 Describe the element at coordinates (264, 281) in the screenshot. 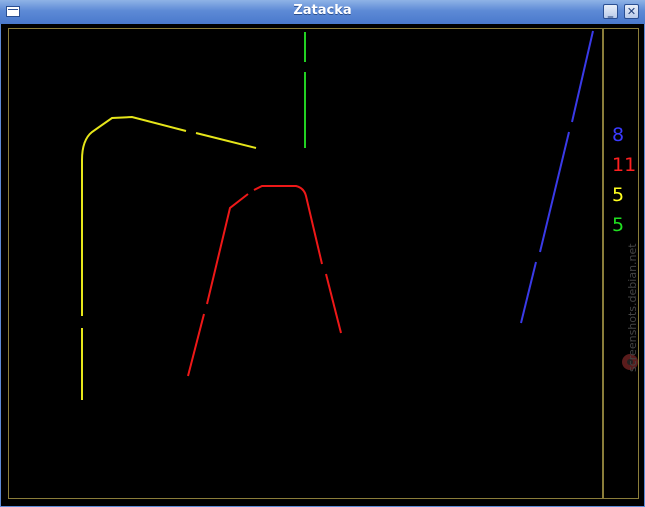

I see `red-trail` at that location.